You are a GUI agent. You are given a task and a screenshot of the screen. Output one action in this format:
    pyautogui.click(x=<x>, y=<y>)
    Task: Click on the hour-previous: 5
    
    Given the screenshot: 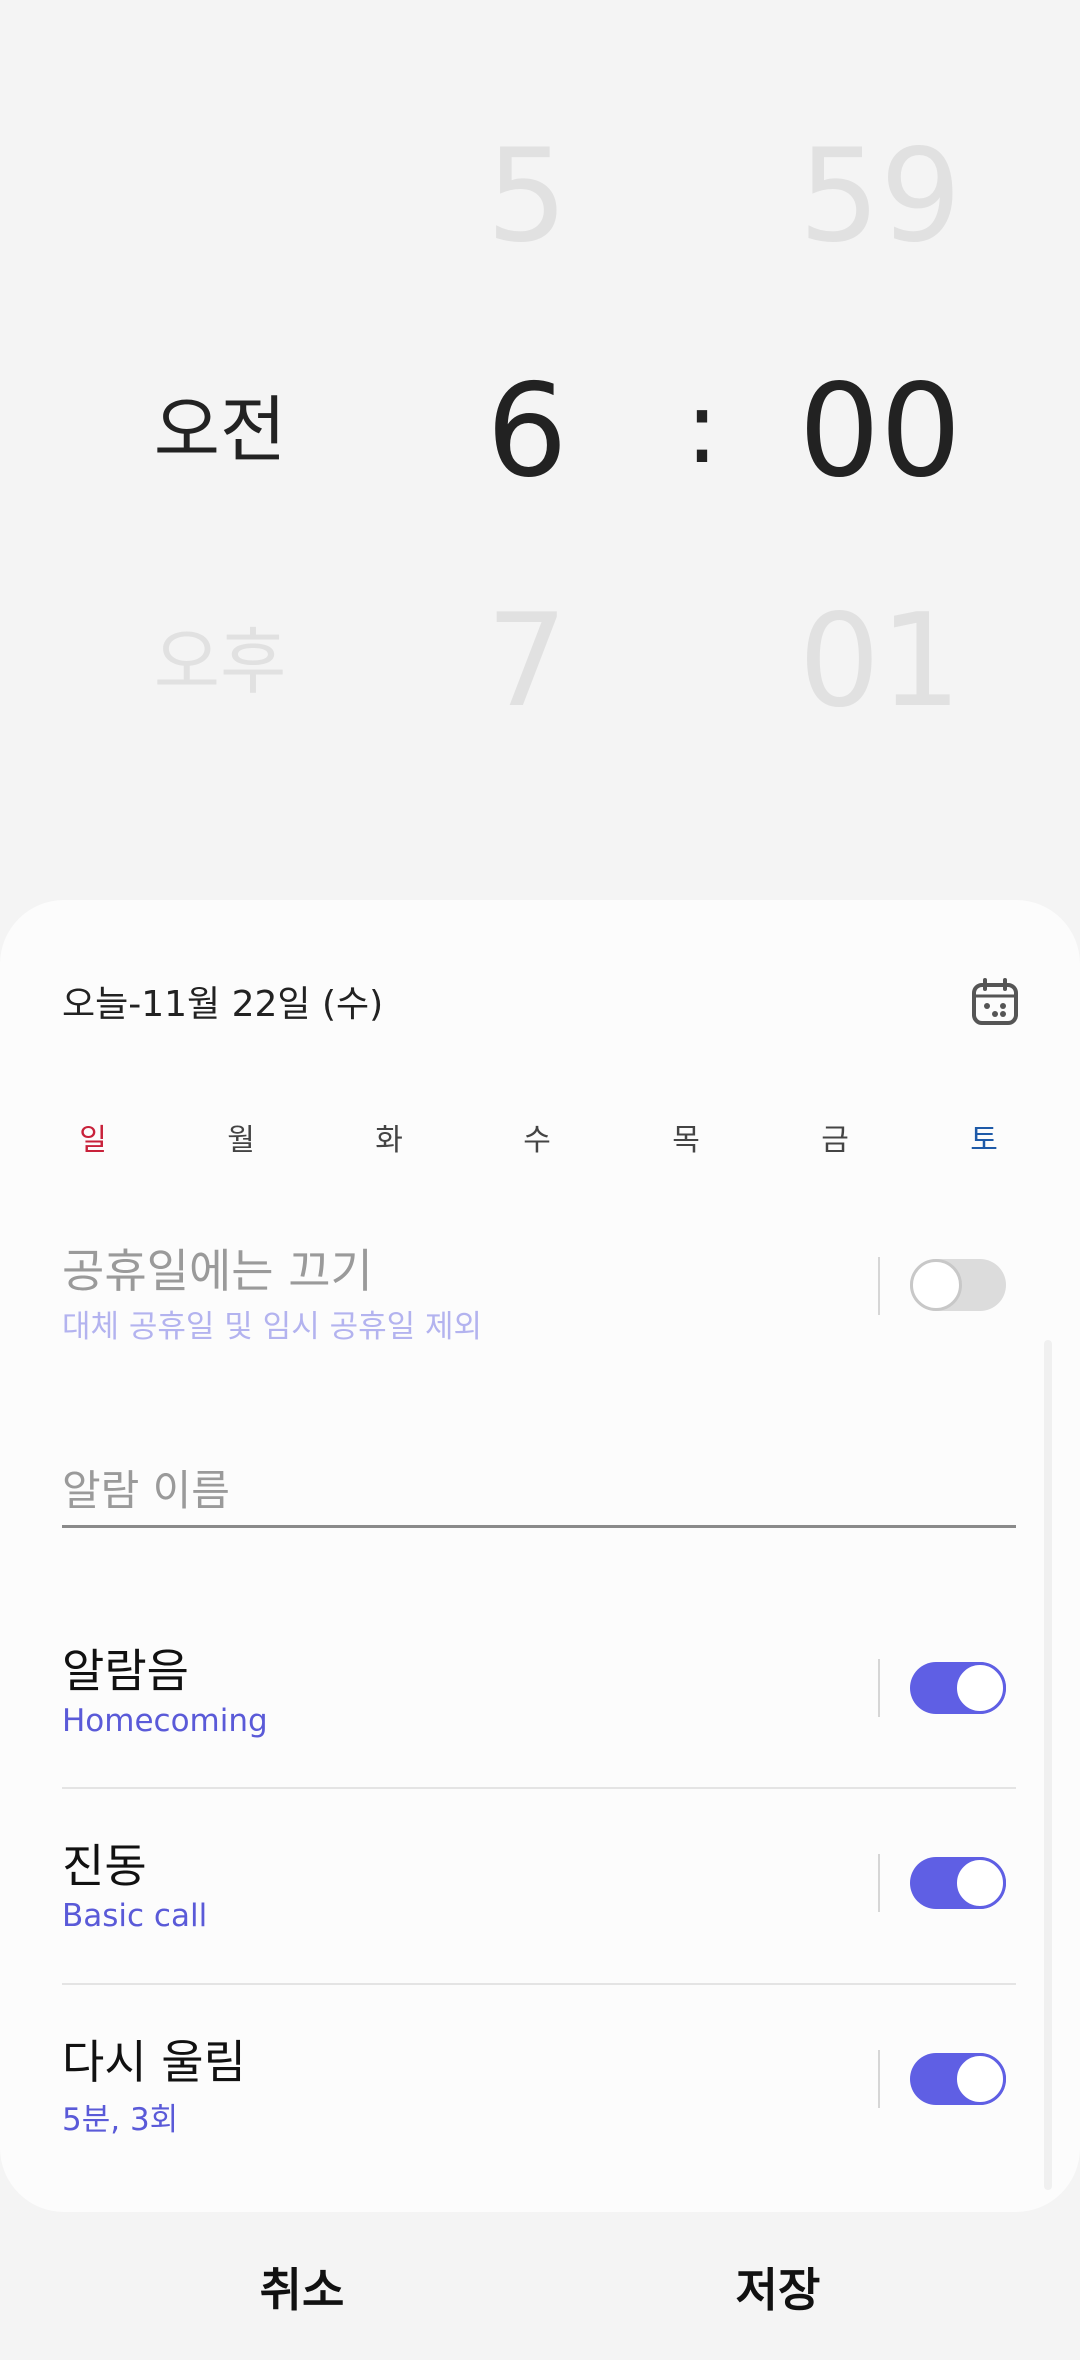 What is the action you would take?
    pyautogui.click(x=526, y=197)
    